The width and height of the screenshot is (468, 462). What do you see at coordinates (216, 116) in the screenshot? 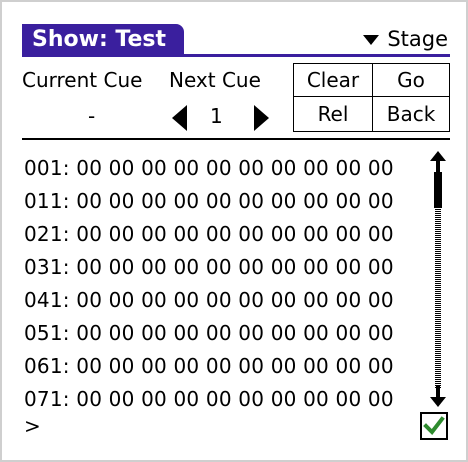
I see `next-cue-value: 1` at bounding box center [216, 116].